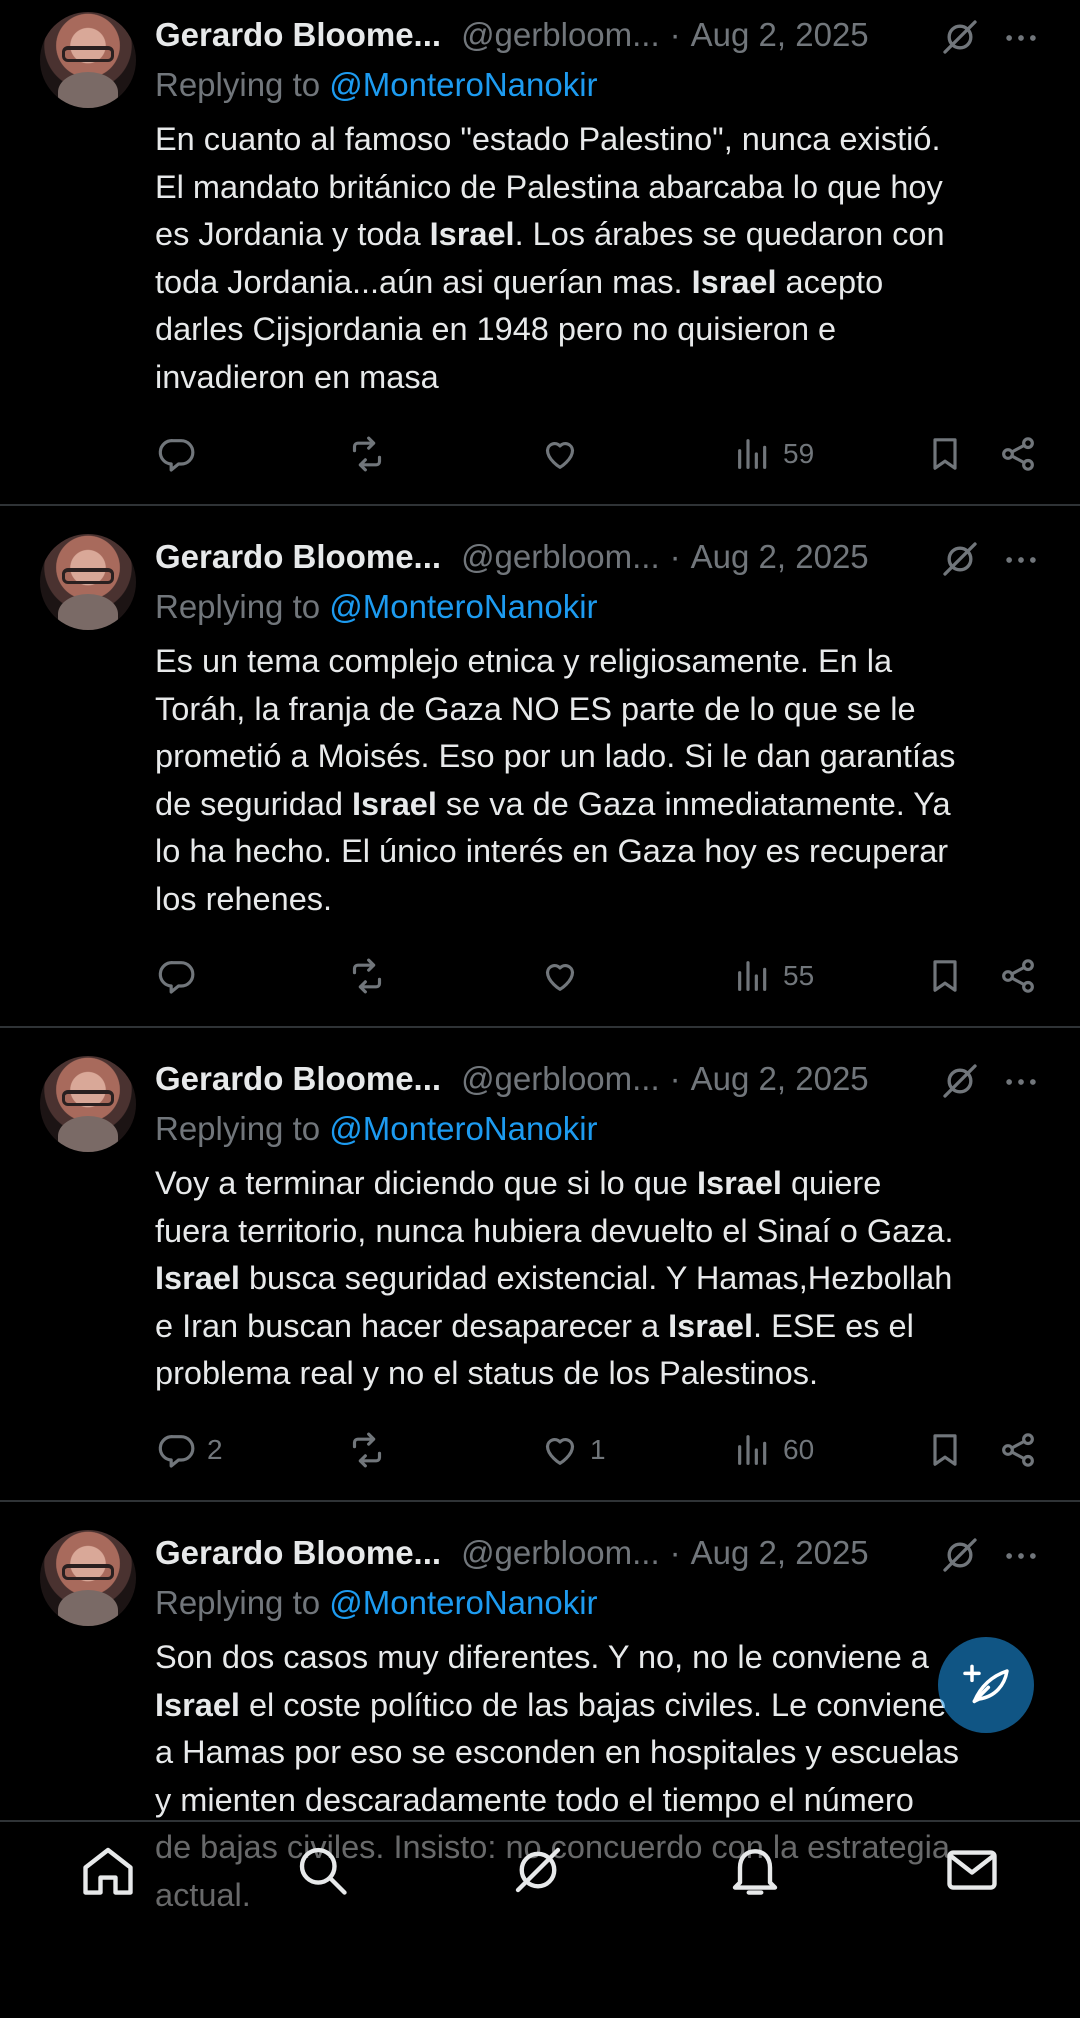  I want to click on compose-button, so click(986, 1685).